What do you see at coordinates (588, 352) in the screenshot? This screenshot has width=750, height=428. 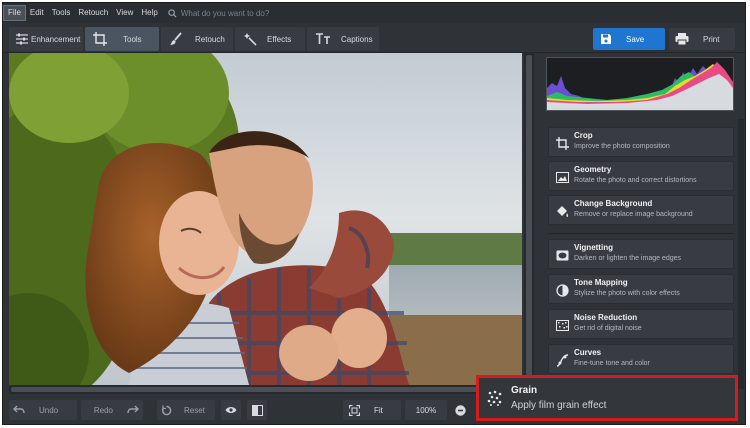 I see `tool-curves-title: Curves` at bounding box center [588, 352].